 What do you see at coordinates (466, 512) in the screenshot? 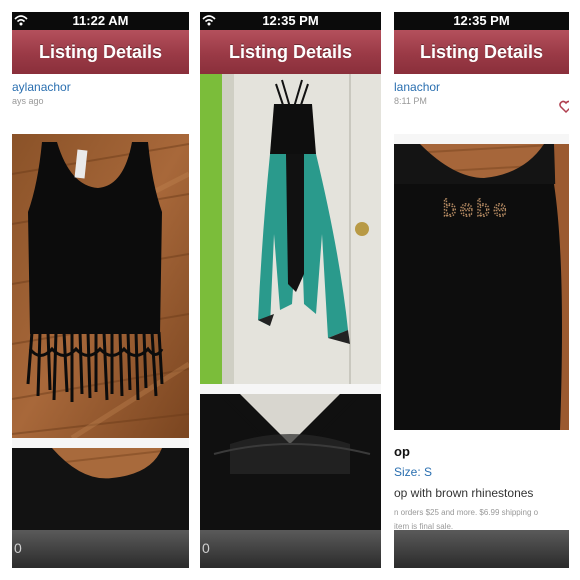
I see `shipping-note: n orders $25 and more. $6.99 shipping o` at bounding box center [466, 512].